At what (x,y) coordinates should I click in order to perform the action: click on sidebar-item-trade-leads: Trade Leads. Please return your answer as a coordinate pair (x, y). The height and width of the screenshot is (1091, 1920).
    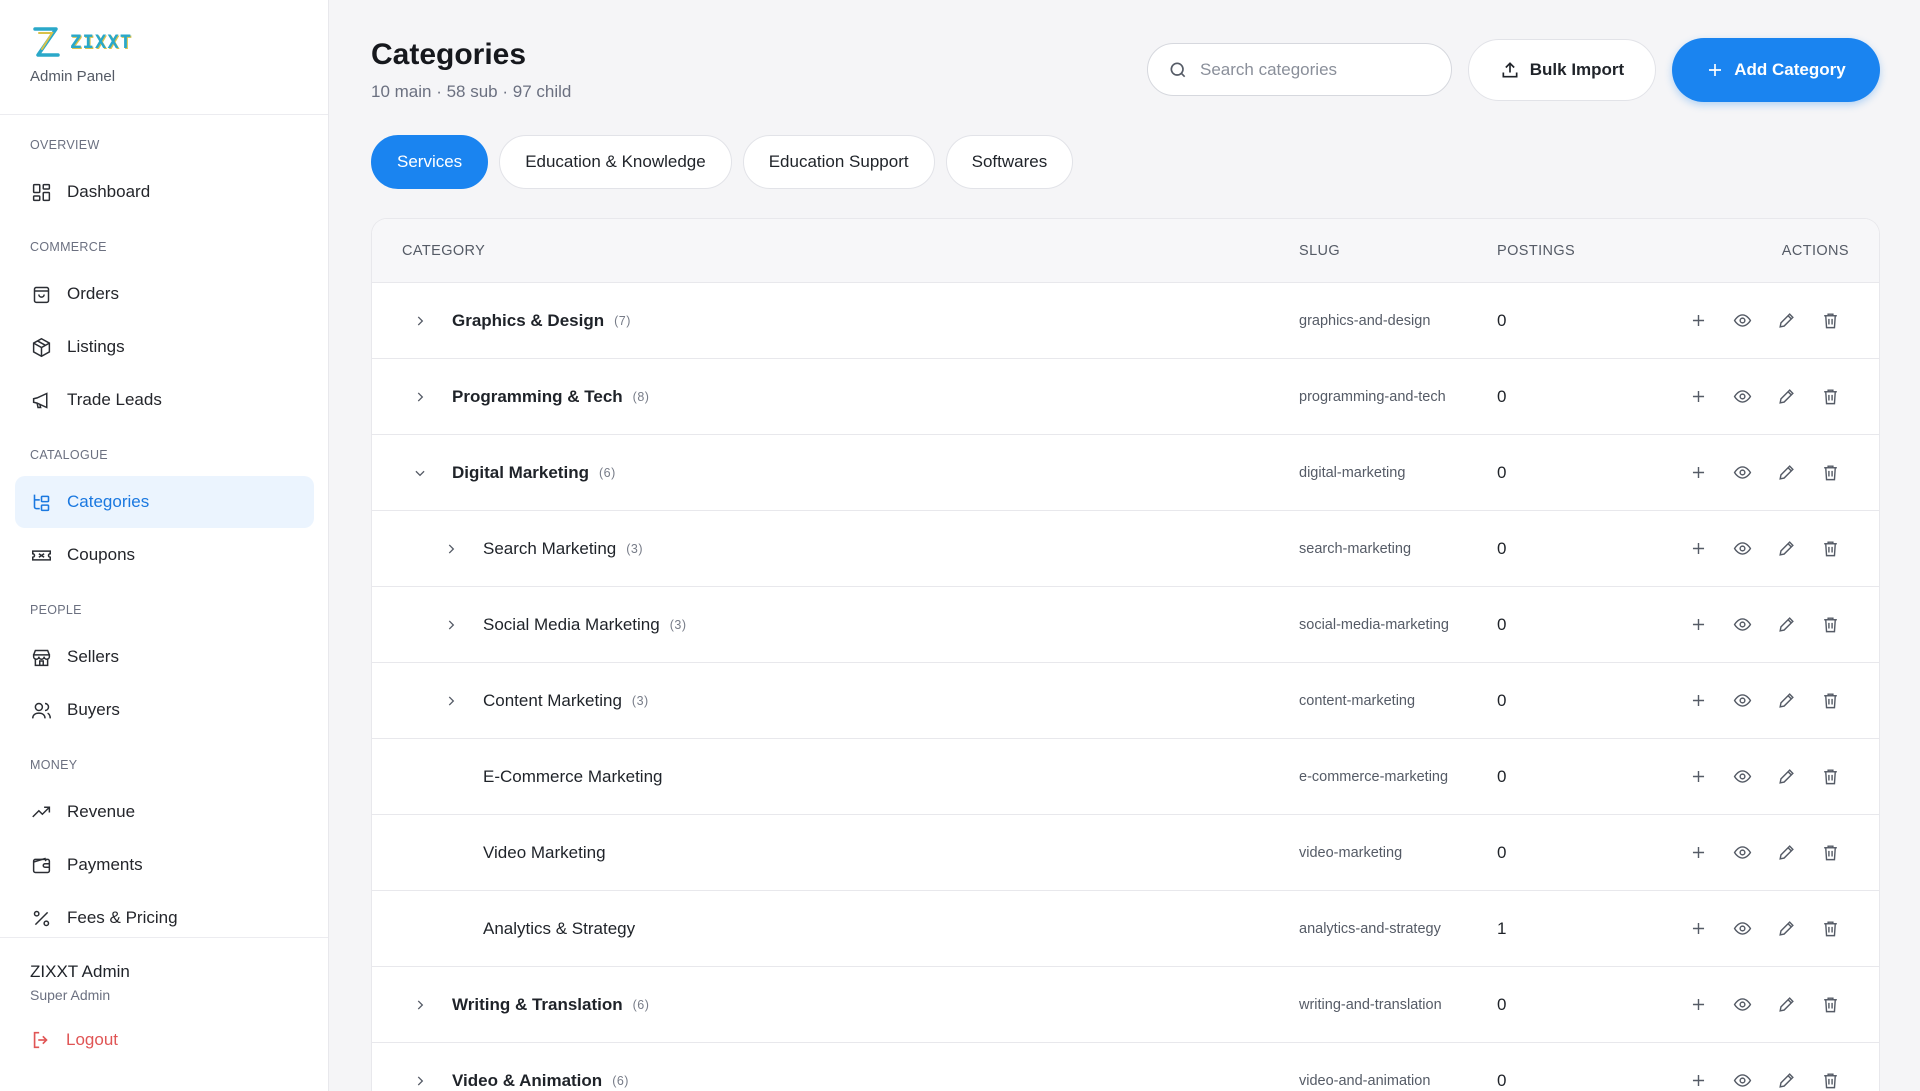
    Looking at the image, I should click on (164, 400).